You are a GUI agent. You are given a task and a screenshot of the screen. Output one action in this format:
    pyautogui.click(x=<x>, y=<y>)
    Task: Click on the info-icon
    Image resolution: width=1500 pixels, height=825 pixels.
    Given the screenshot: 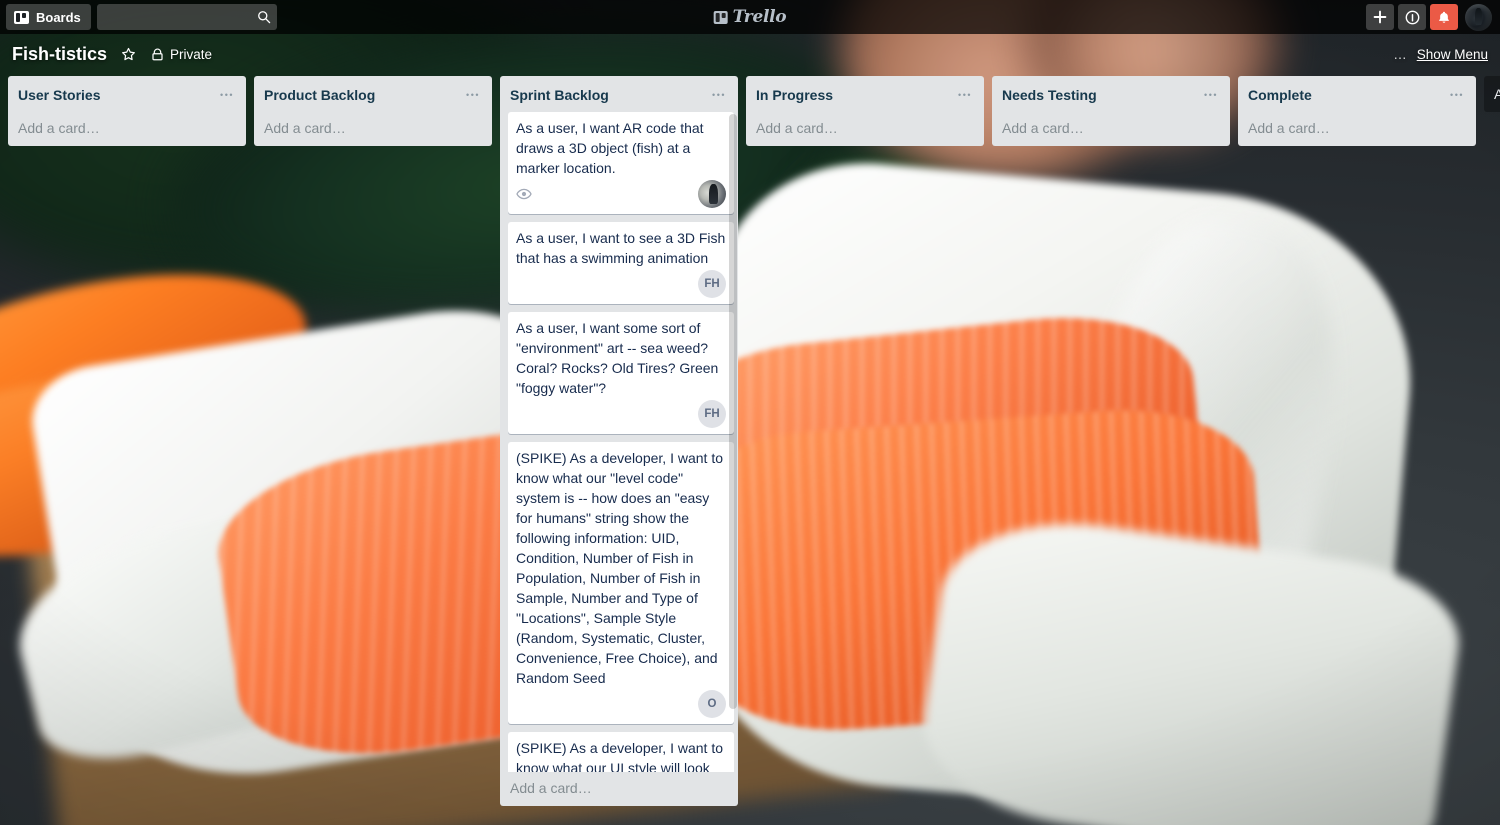 What is the action you would take?
    pyautogui.click(x=1412, y=17)
    